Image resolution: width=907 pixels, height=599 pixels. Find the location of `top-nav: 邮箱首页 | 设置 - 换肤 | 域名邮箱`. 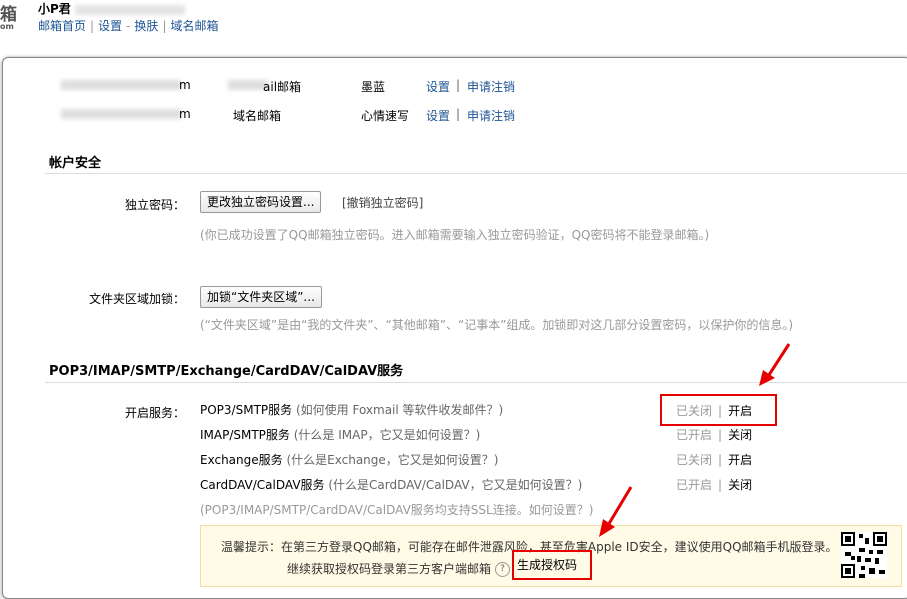

top-nav: 邮箱首页 | 设置 - 换肤 | 域名邮箱 is located at coordinates (128, 26).